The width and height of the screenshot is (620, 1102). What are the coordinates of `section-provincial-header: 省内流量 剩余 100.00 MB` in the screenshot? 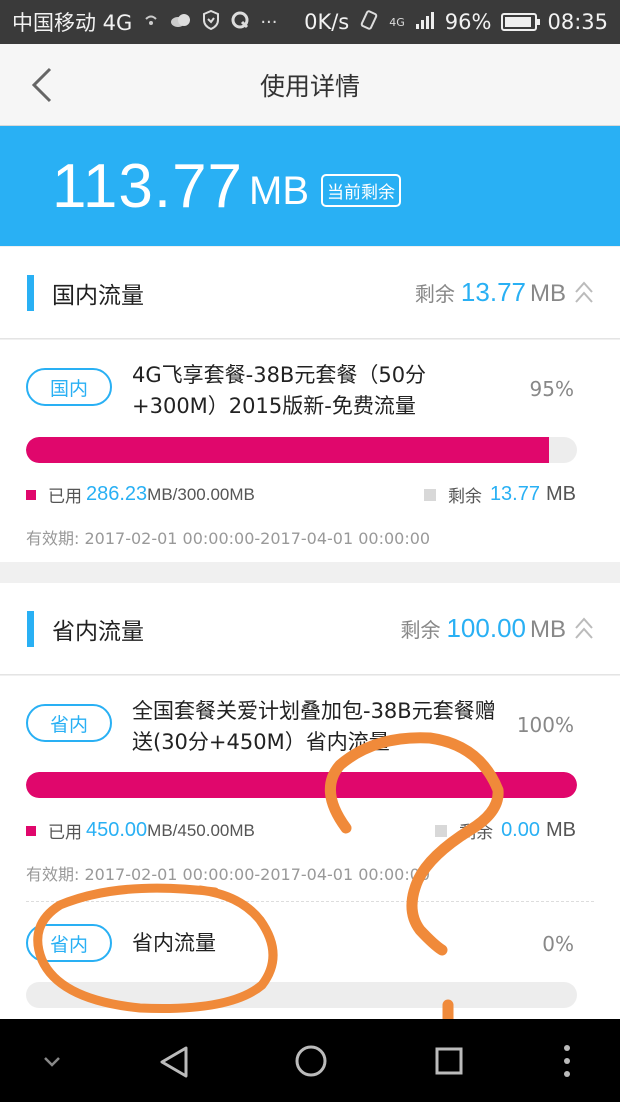 It's located at (310, 629).